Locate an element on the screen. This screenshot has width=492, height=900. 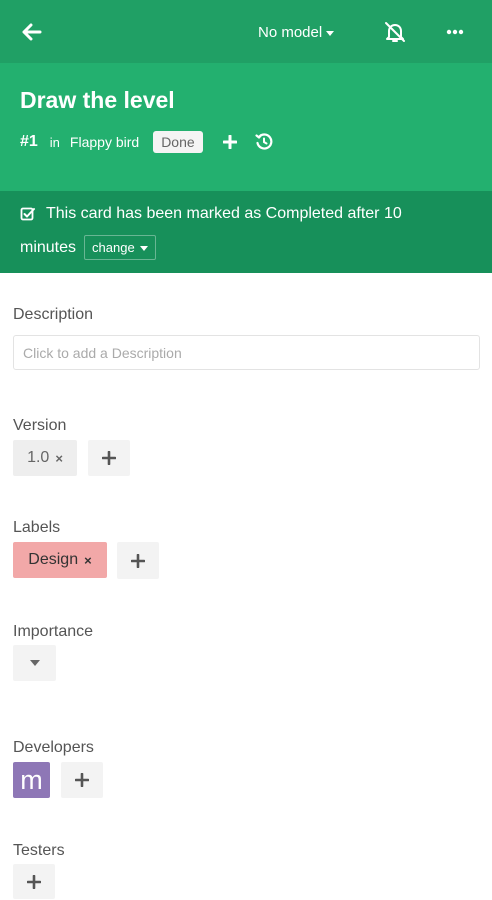
card-header: Draw the level #1 in Flappy bird Done is located at coordinates (246, 127).